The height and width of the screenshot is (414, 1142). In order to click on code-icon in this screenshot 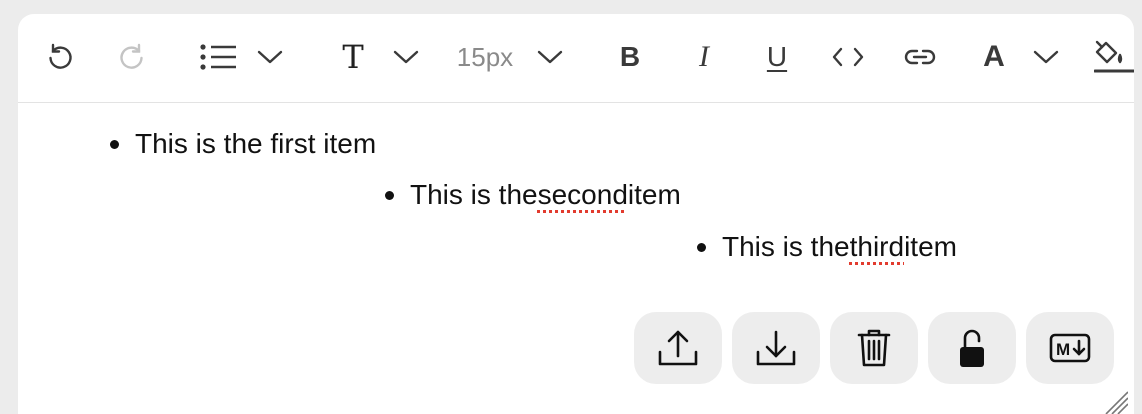, I will do `click(848, 57)`.